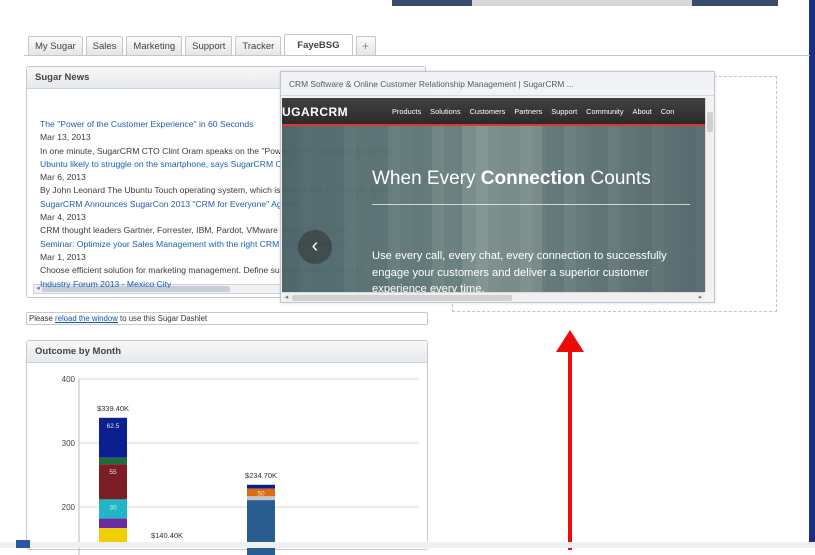 This screenshot has width=815, height=555. Describe the element at coordinates (69, 379) in the screenshot. I see `y-tick-label: 400` at that location.